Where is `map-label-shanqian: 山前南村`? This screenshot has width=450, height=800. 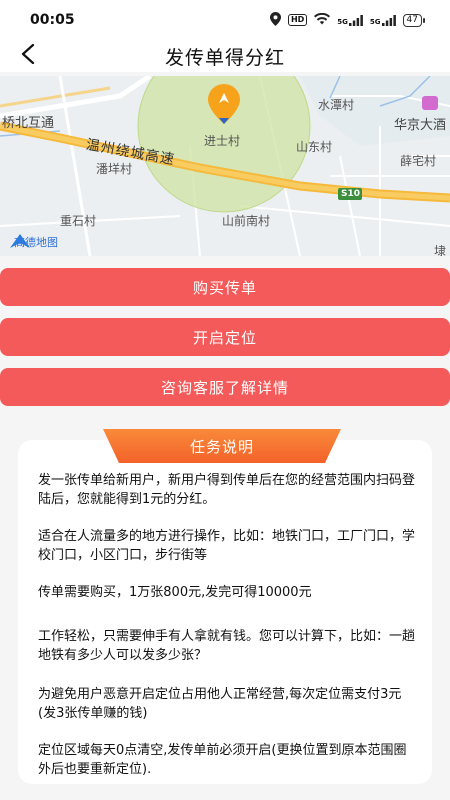 map-label-shanqian: 山前南村 is located at coordinates (246, 221).